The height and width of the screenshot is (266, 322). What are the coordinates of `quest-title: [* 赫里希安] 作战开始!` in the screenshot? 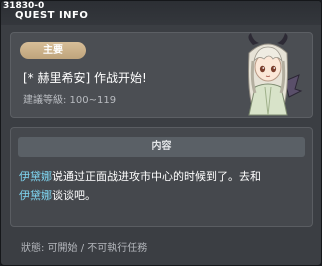 It's located at (85, 78).